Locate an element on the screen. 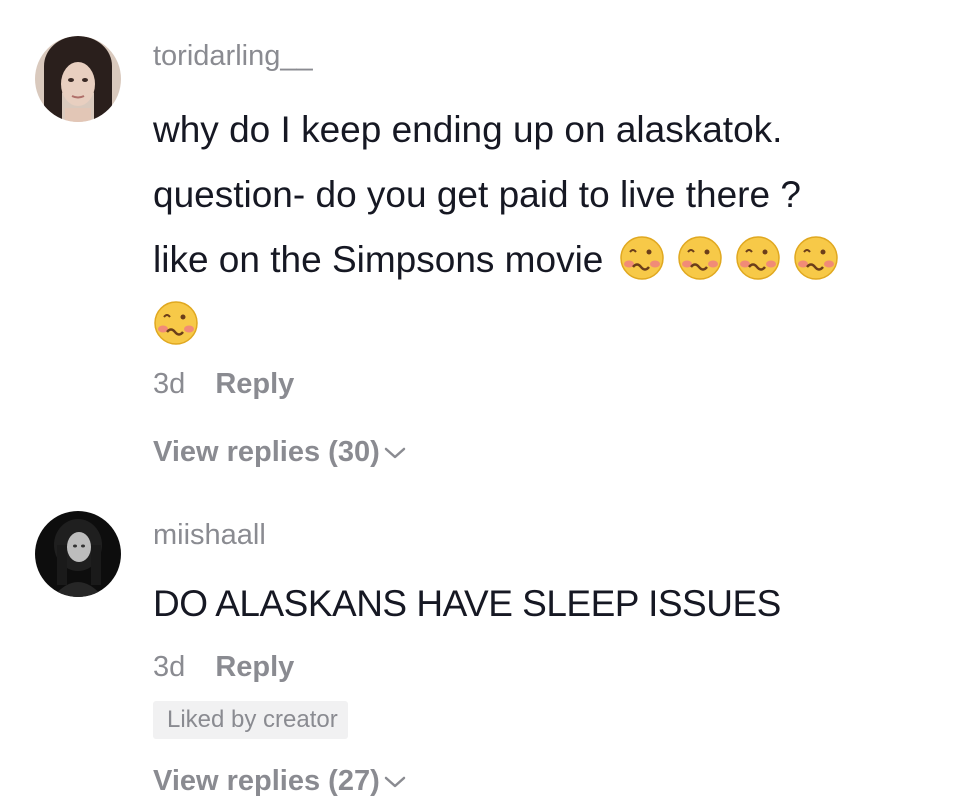  view-replies-button: View replies (30) is located at coordinates (279, 452).